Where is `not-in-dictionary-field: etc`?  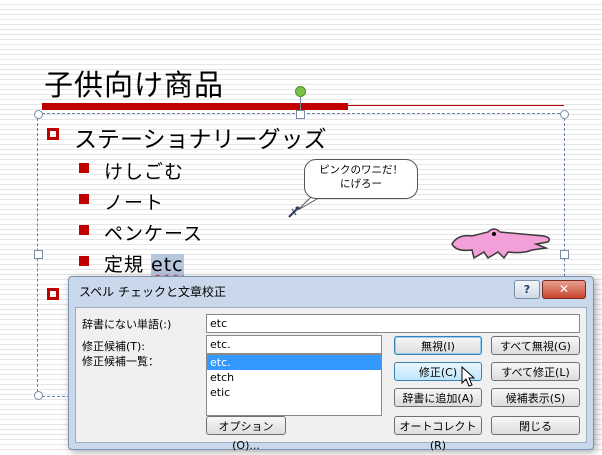
not-in-dictionary-field: etc is located at coordinates (393, 323).